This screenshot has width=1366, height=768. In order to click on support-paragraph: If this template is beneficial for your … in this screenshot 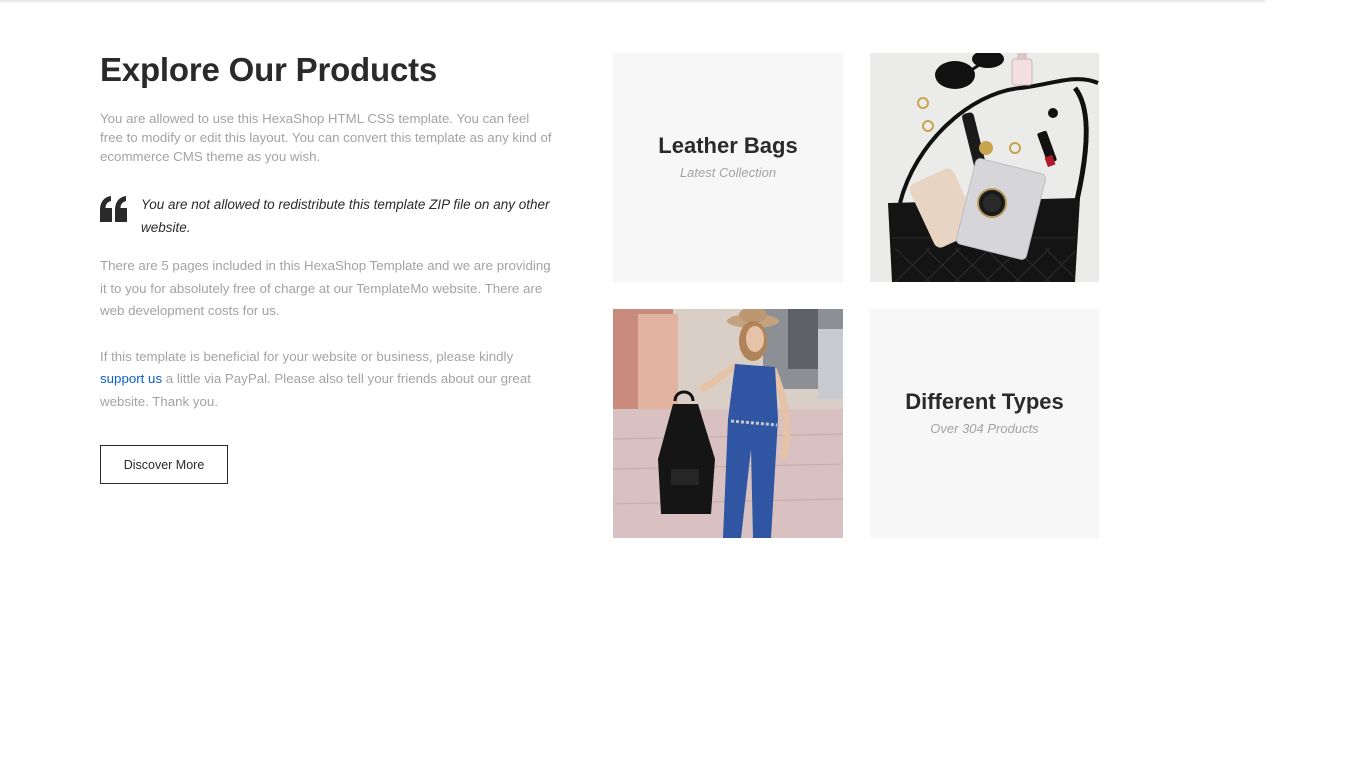, I will do `click(326, 380)`.